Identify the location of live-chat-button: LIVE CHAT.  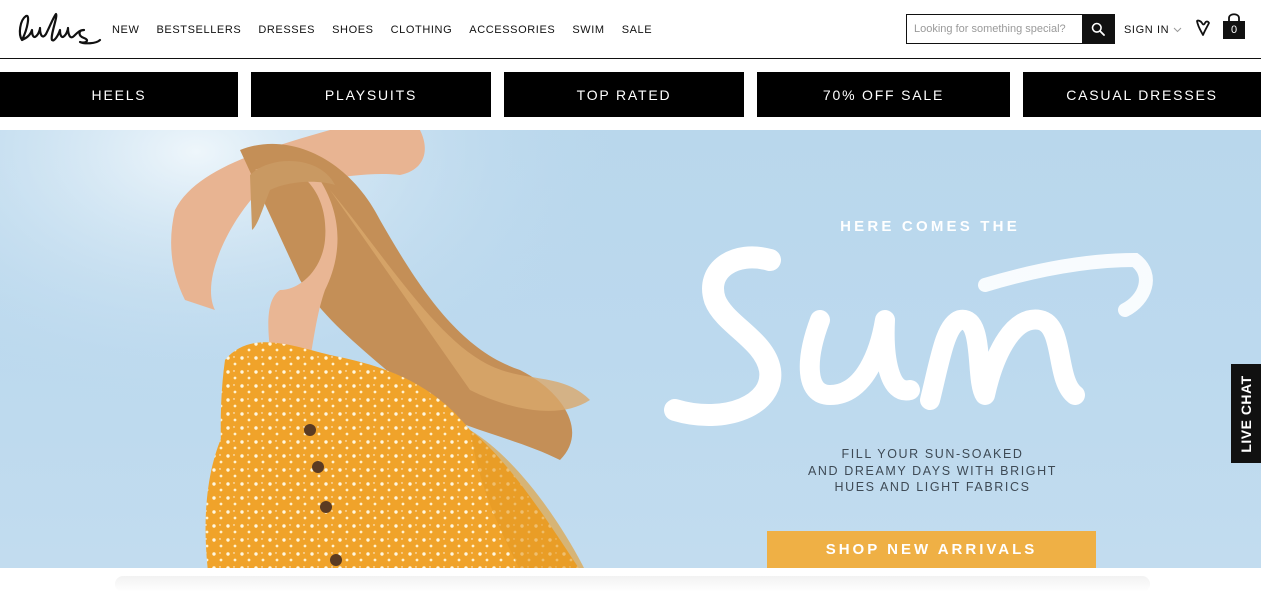
(1246, 413).